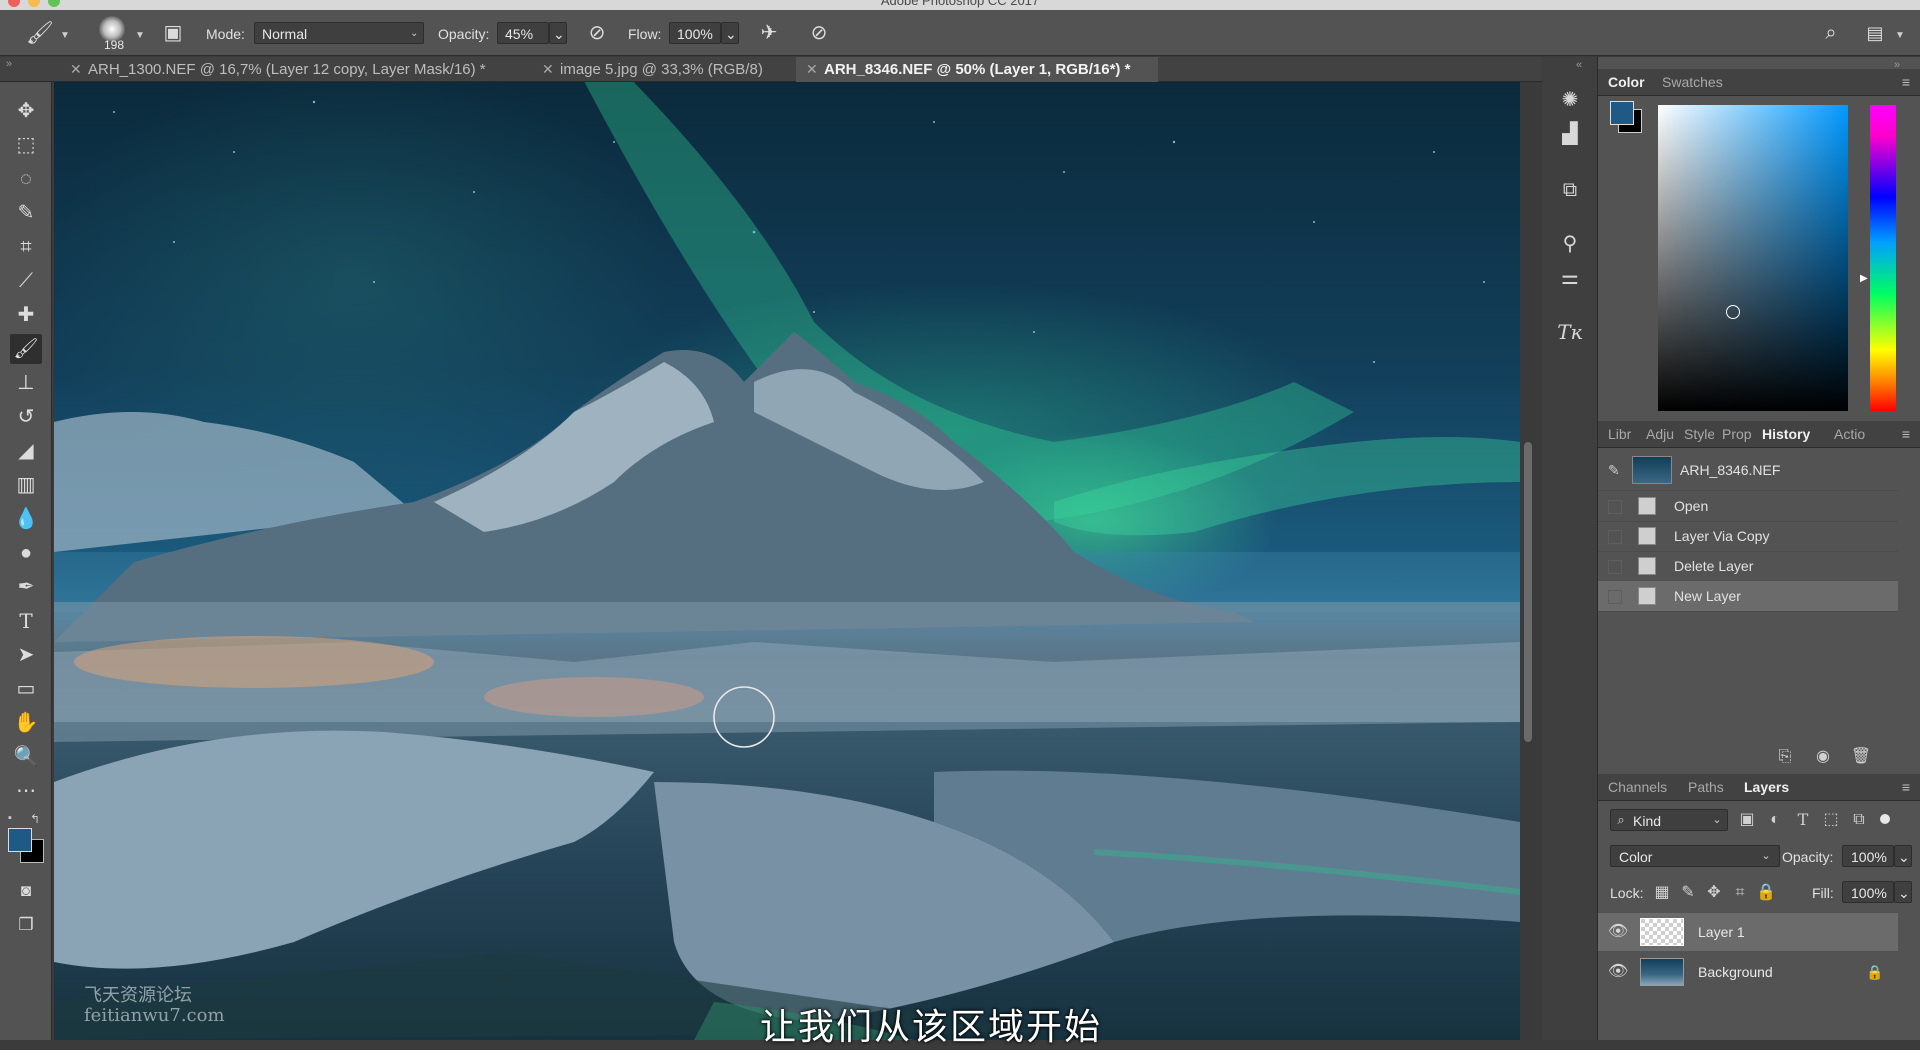 The height and width of the screenshot is (1050, 1920). What do you see at coordinates (26, 655) in the screenshot?
I see `path-selection-icon: ➤` at bounding box center [26, 655].